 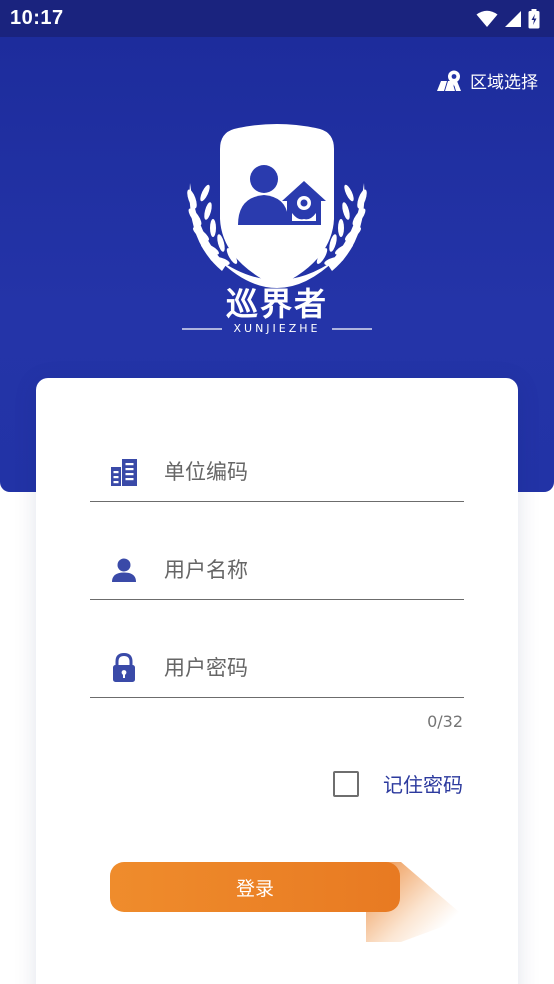 I want to click on status-time: 10:17, so click(x=37, y=18).